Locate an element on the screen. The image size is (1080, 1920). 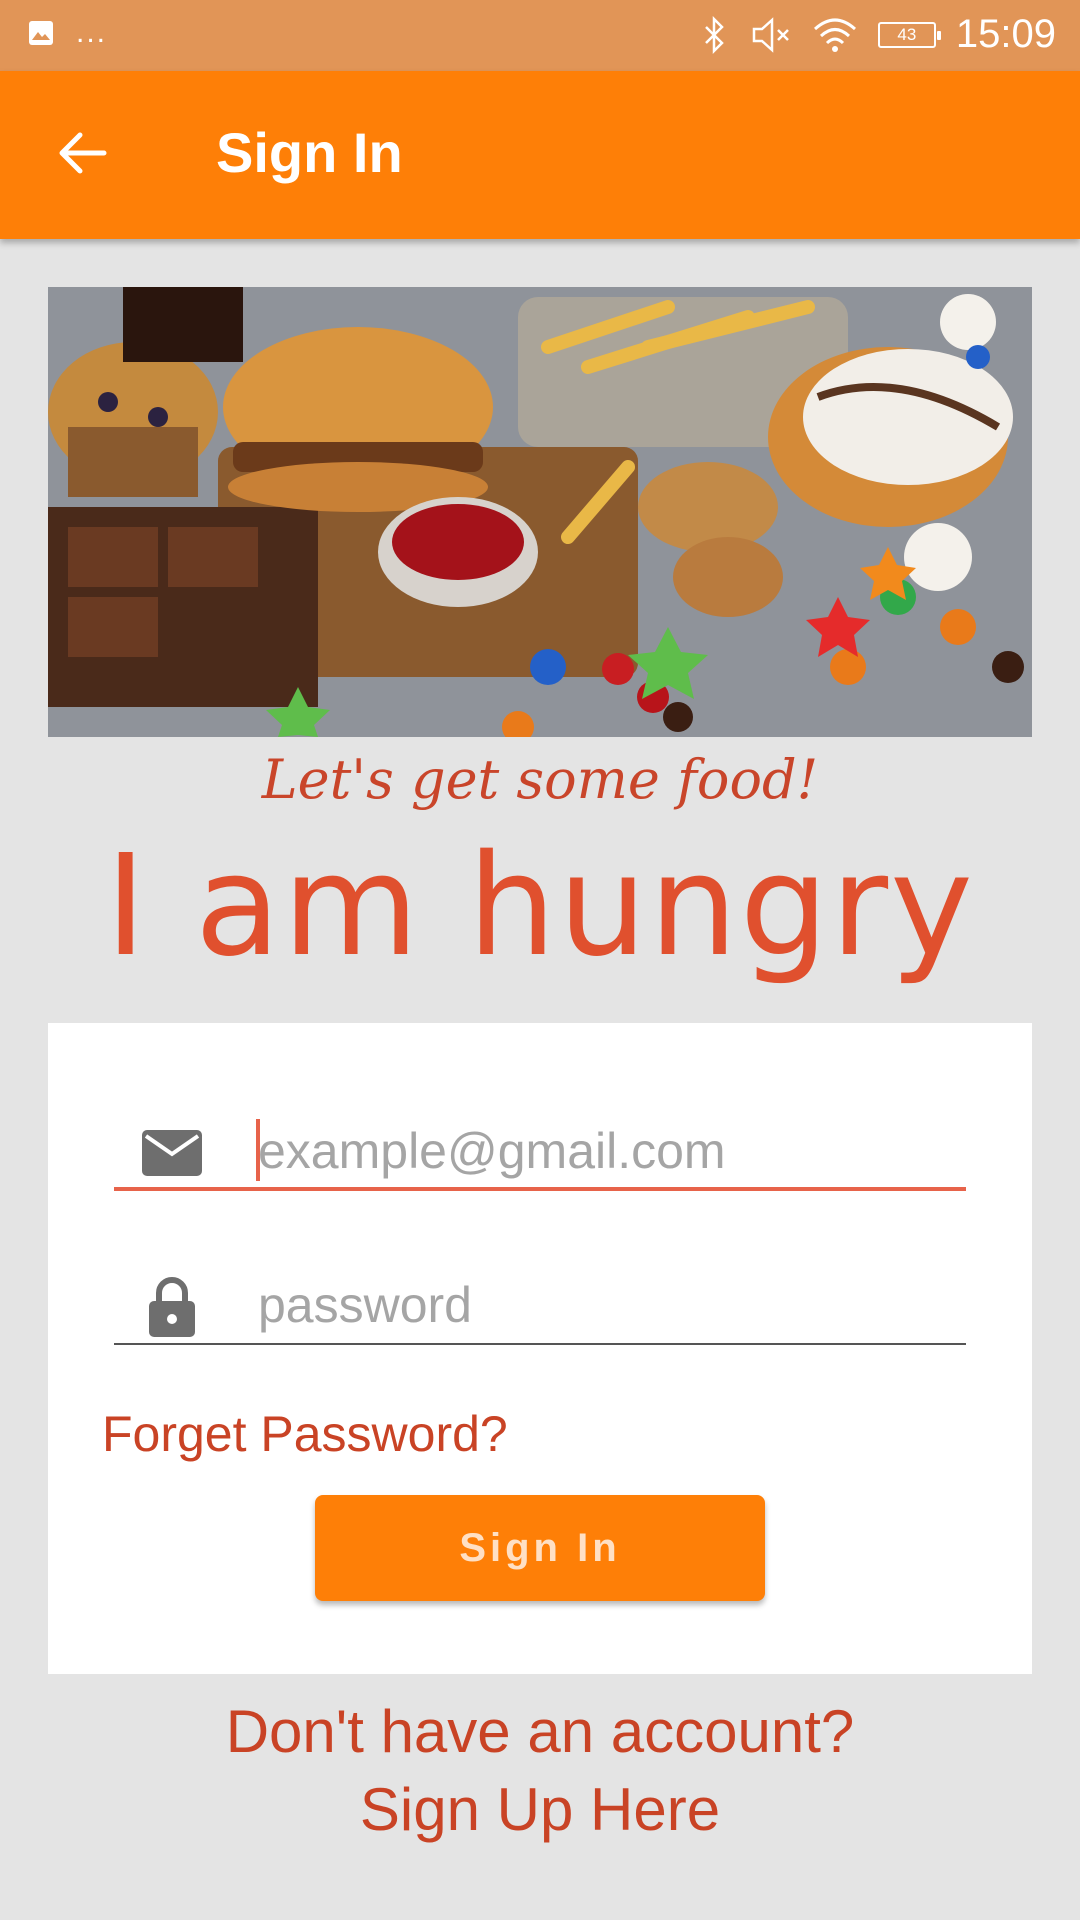
gallery-icon is located at coordinates (41, 33).